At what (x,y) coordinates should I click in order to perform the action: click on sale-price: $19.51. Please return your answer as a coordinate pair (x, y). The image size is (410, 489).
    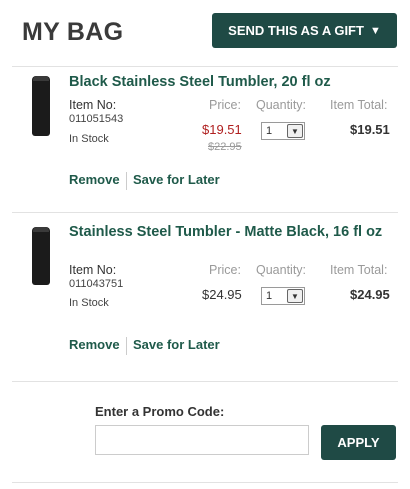
    Looking at the image, I should click on (222, 129).